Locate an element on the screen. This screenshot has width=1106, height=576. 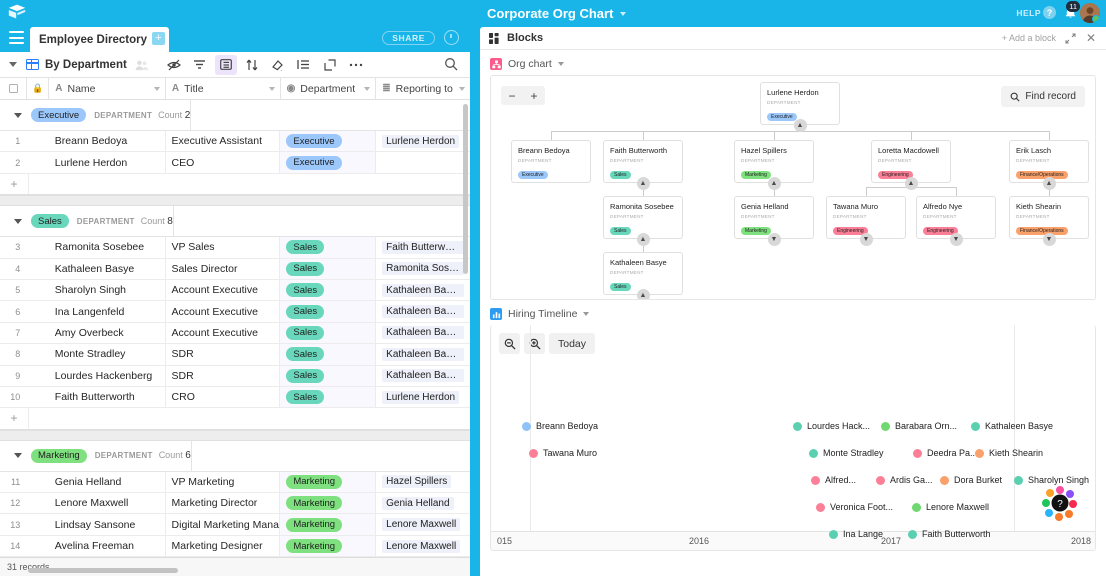
share-view-icon is located at coordinates (330, 65).